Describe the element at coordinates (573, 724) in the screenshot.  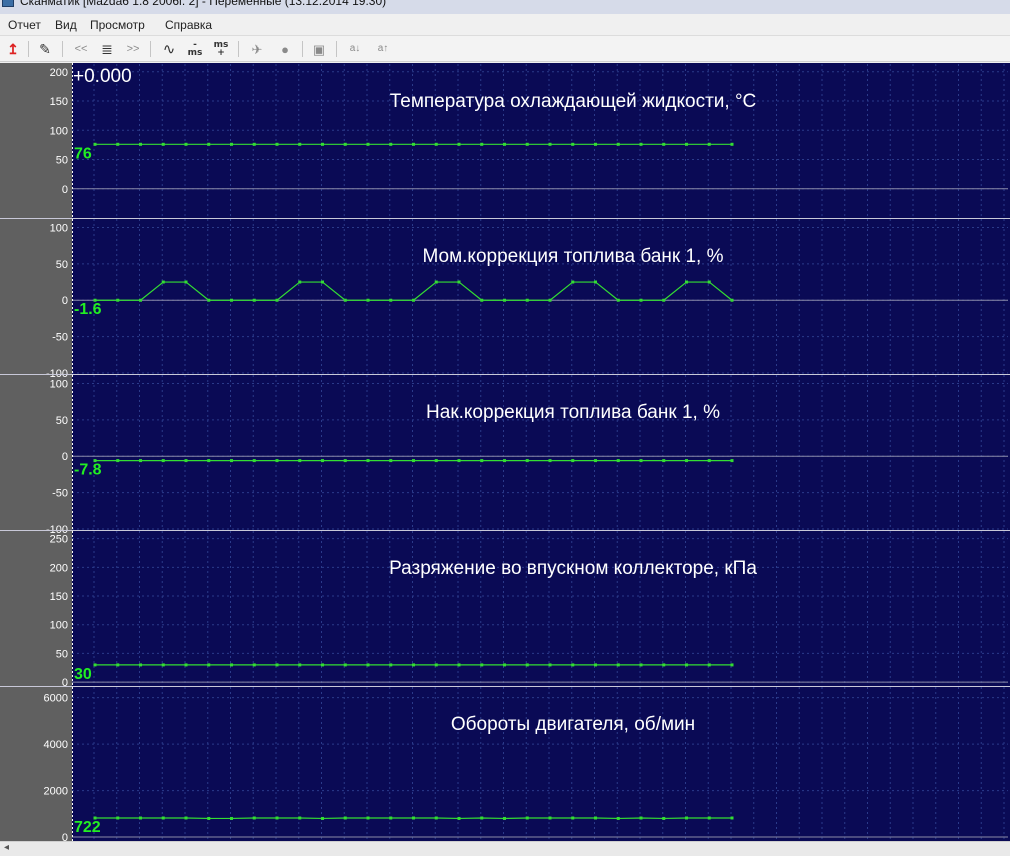
I see `panel-title: Обороты двигателя, об/мин` at that location.